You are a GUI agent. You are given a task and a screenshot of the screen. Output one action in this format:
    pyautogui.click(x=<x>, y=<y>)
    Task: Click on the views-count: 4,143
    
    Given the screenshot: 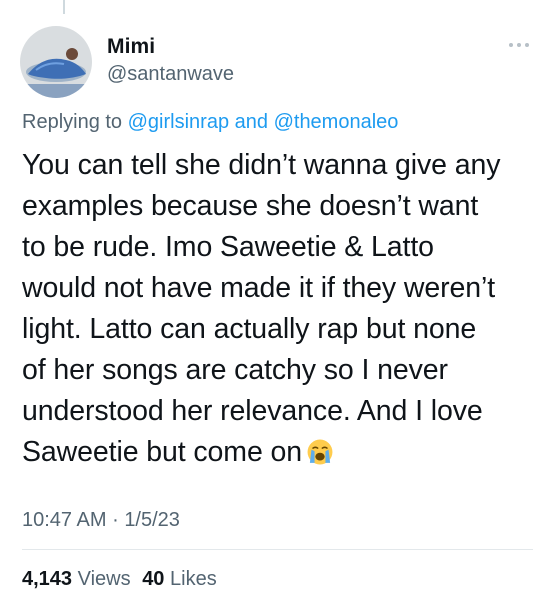 What is the action you would take?
    pyautogui.click(x=47, y=579)
    